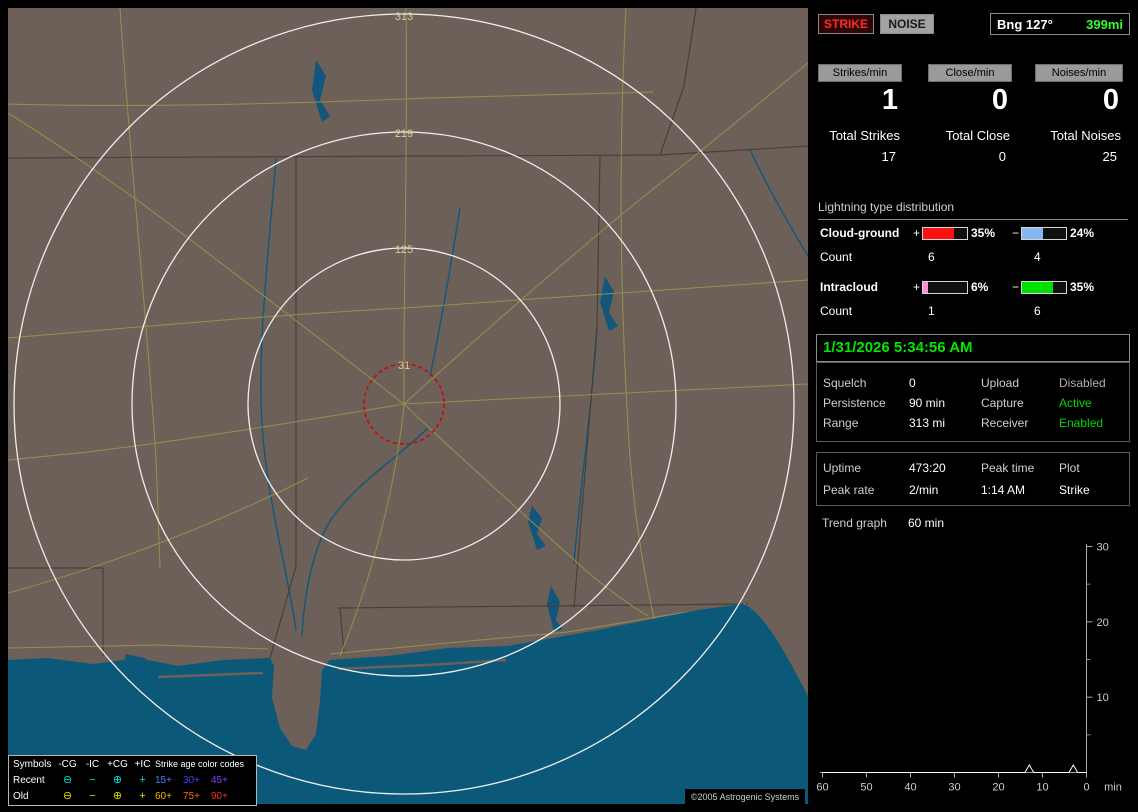 This screenshot has height=812, width=1138. I want to click on svg-text: 40, so click(910, 788).